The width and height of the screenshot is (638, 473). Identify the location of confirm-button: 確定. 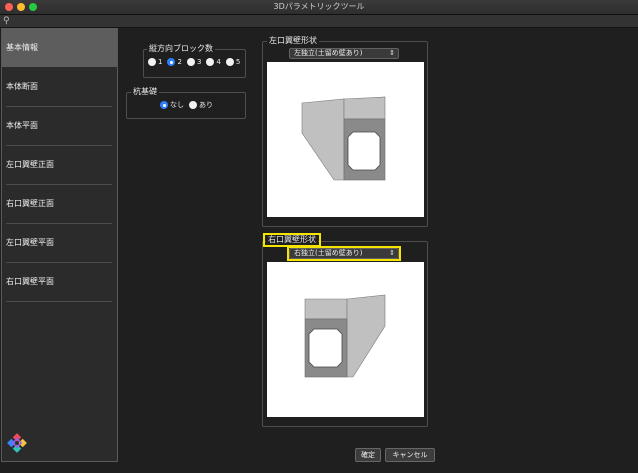
(368, 455).